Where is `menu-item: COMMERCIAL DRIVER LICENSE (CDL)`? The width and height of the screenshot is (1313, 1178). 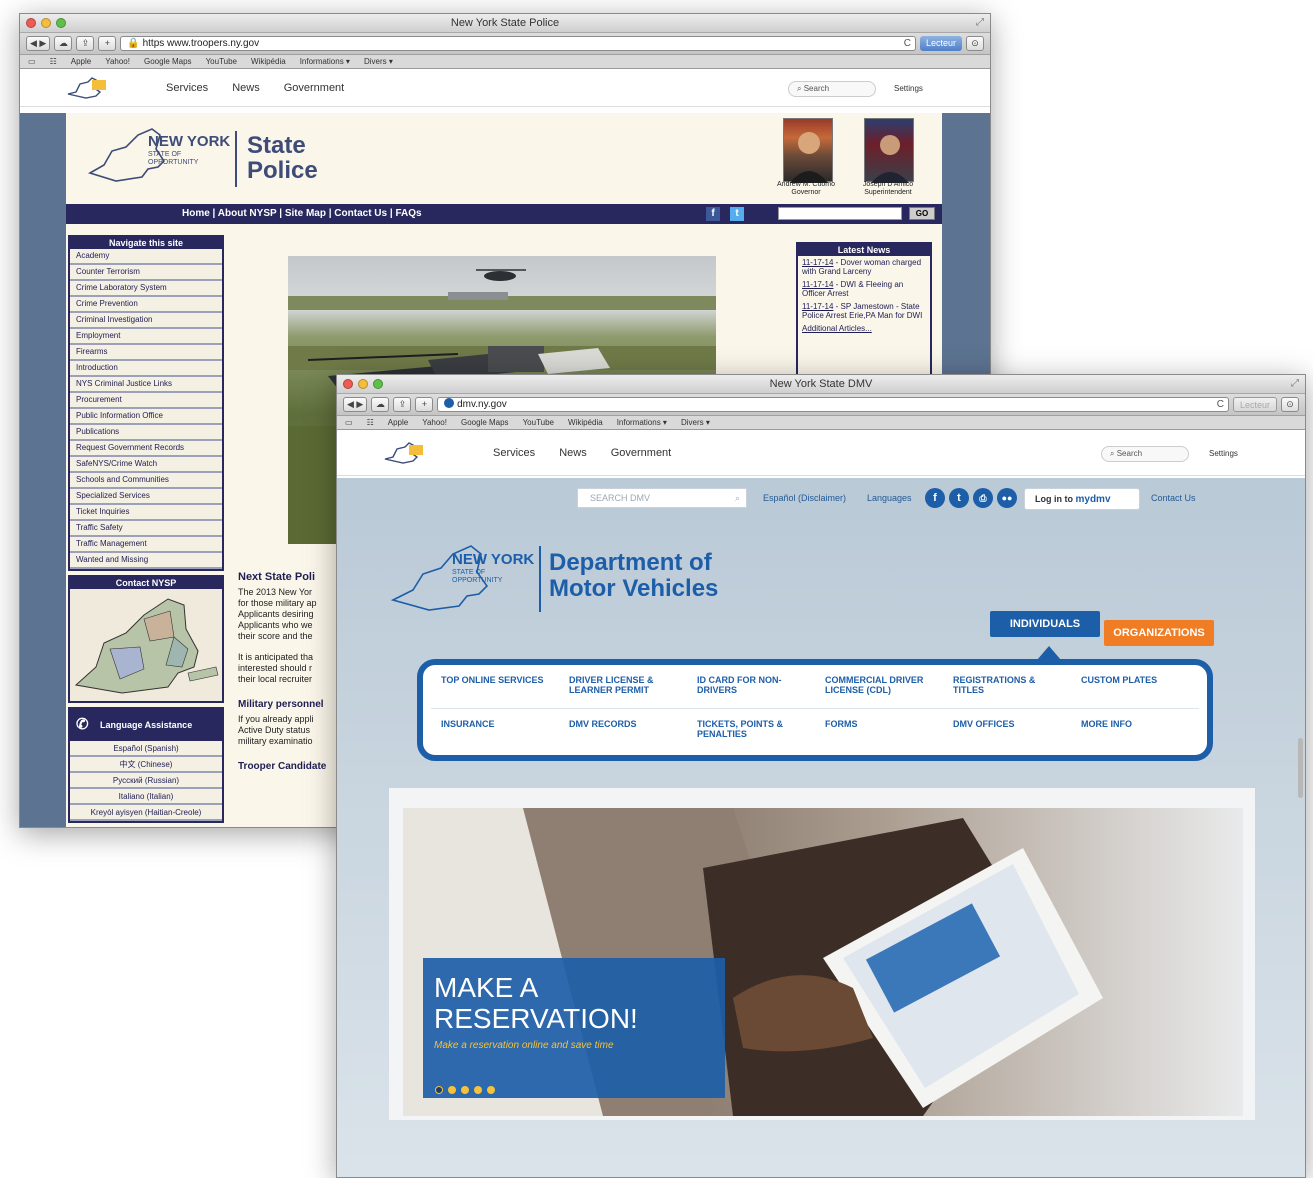
menu-item: COMMERCIAL DRIVER LICENSE (CDL) is located at coordinates (879, 687).